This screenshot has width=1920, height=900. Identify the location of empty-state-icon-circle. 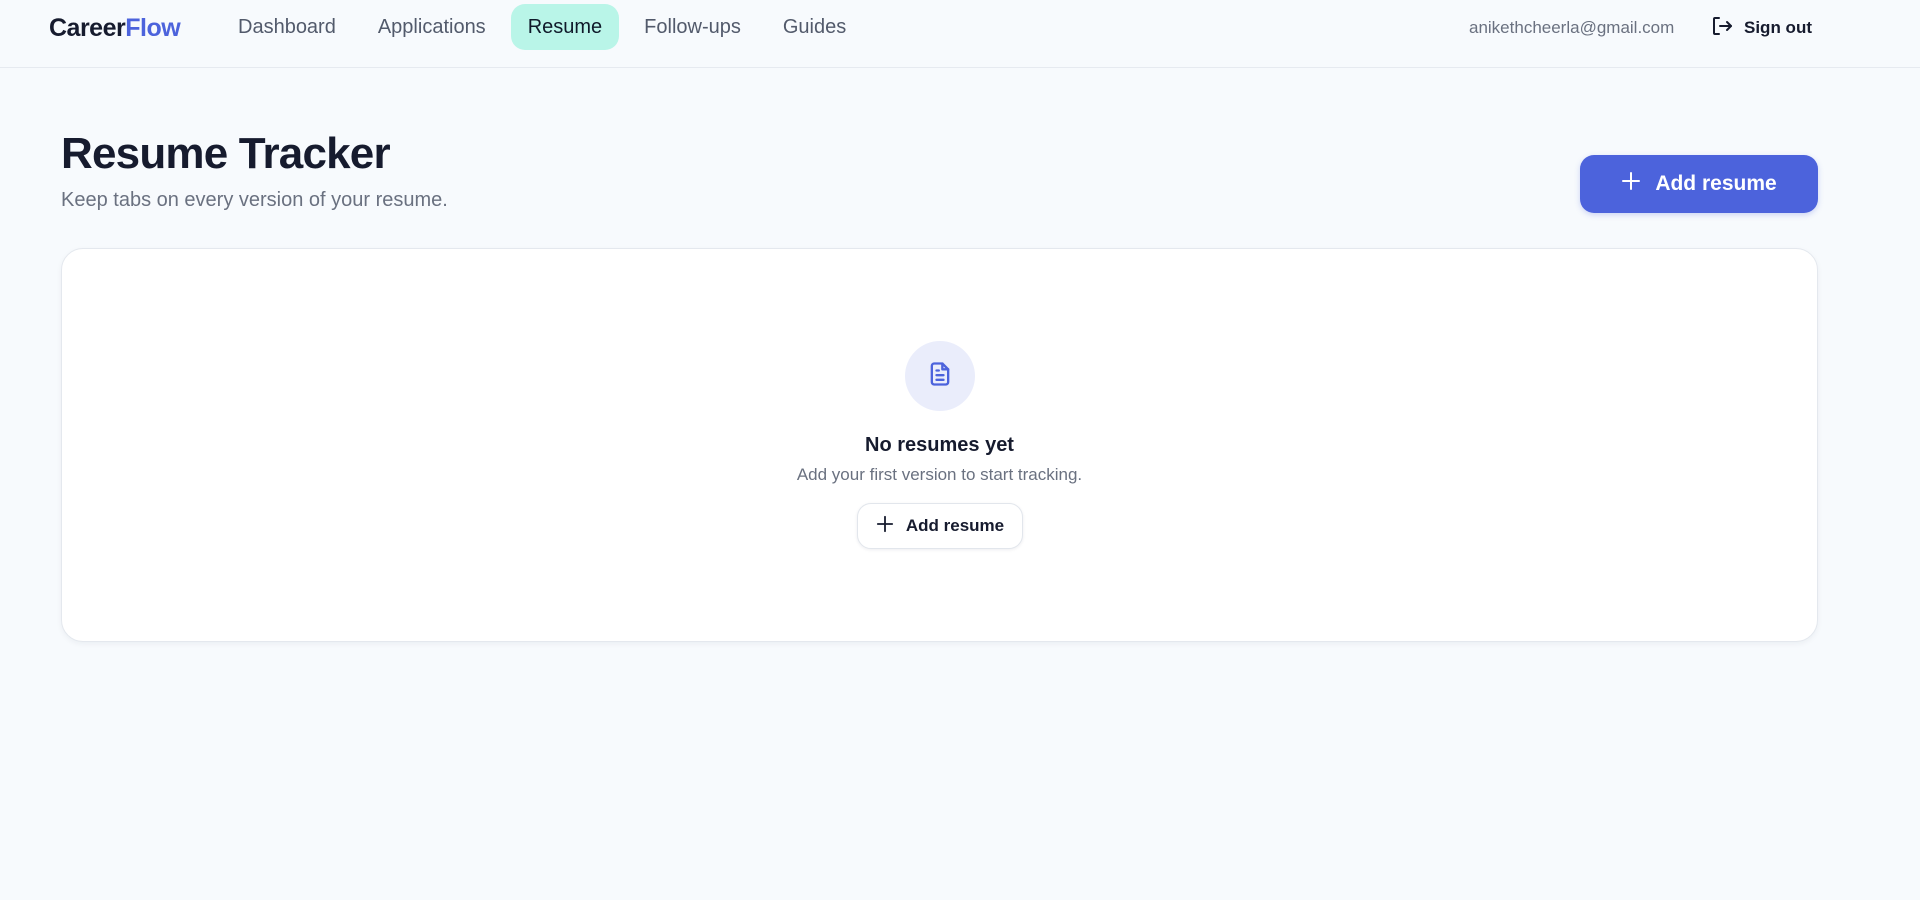
(940, 376).